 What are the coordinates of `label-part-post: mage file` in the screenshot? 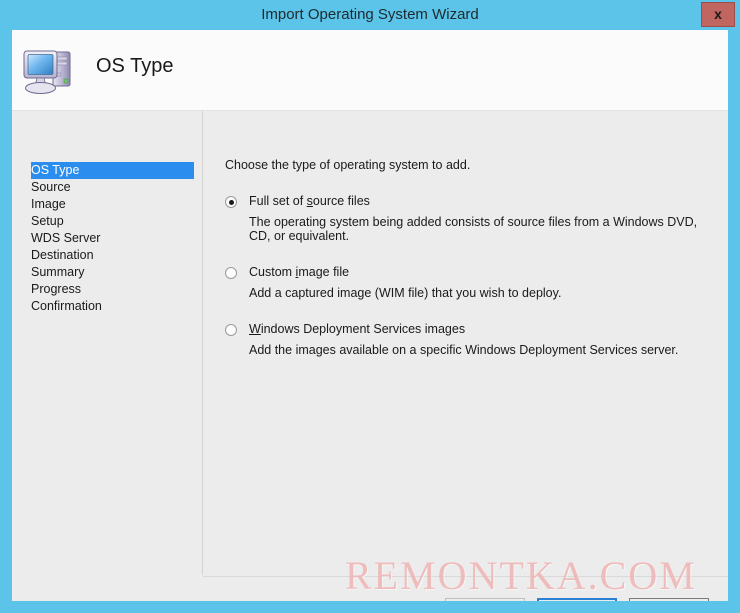 It's located at (324, 272).